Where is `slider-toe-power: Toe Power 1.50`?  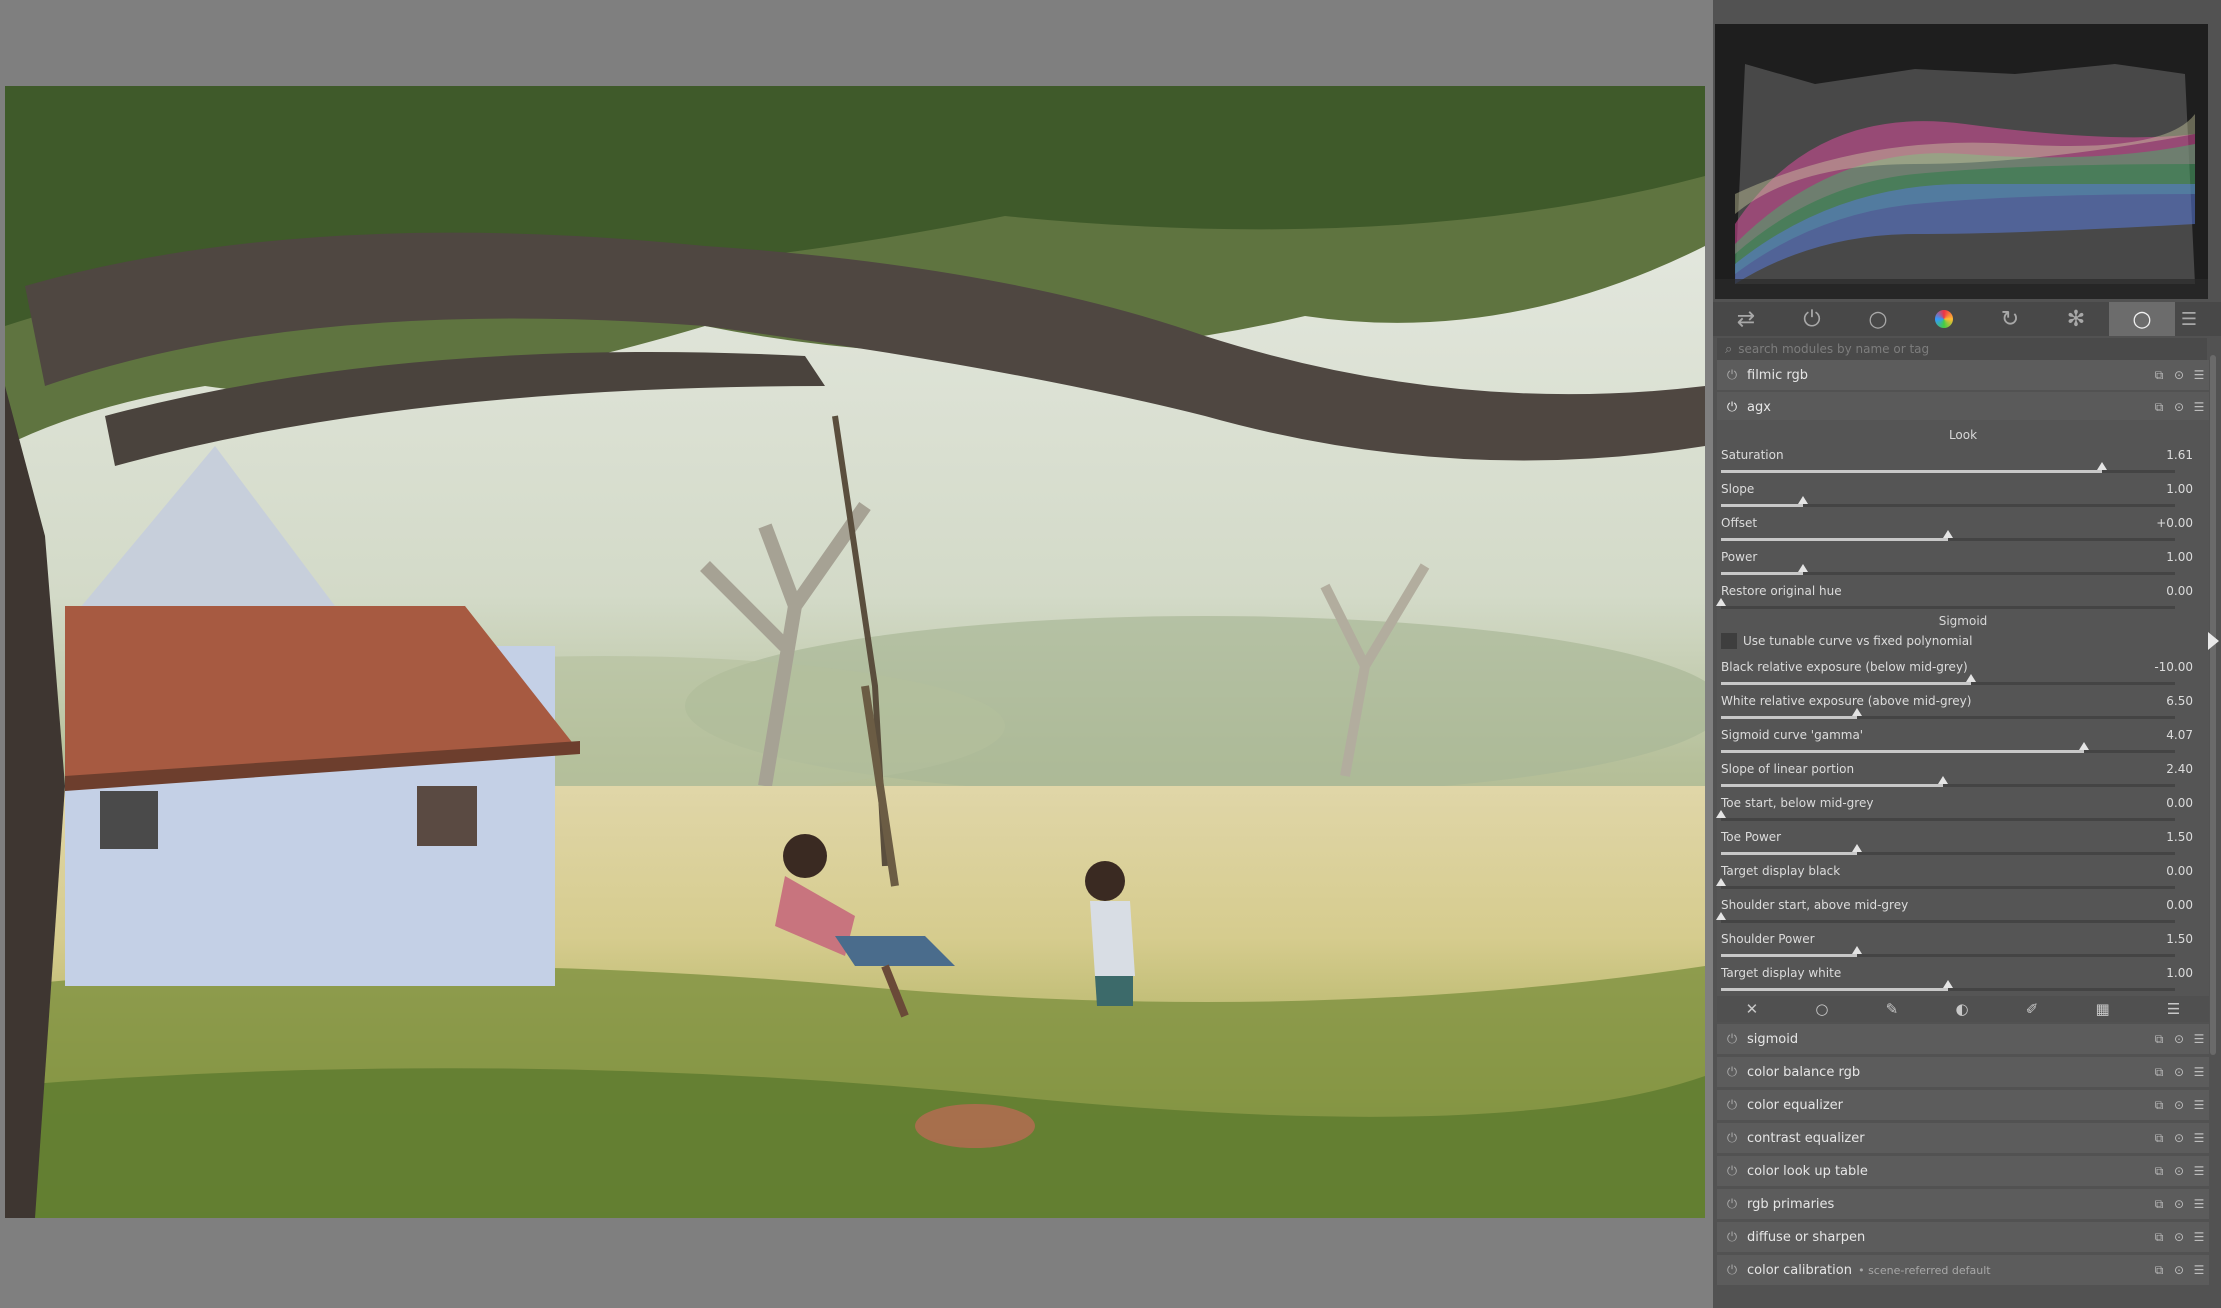 slider-toe-power: Toe Power 1.50 is located at coordinates (1963, 841).